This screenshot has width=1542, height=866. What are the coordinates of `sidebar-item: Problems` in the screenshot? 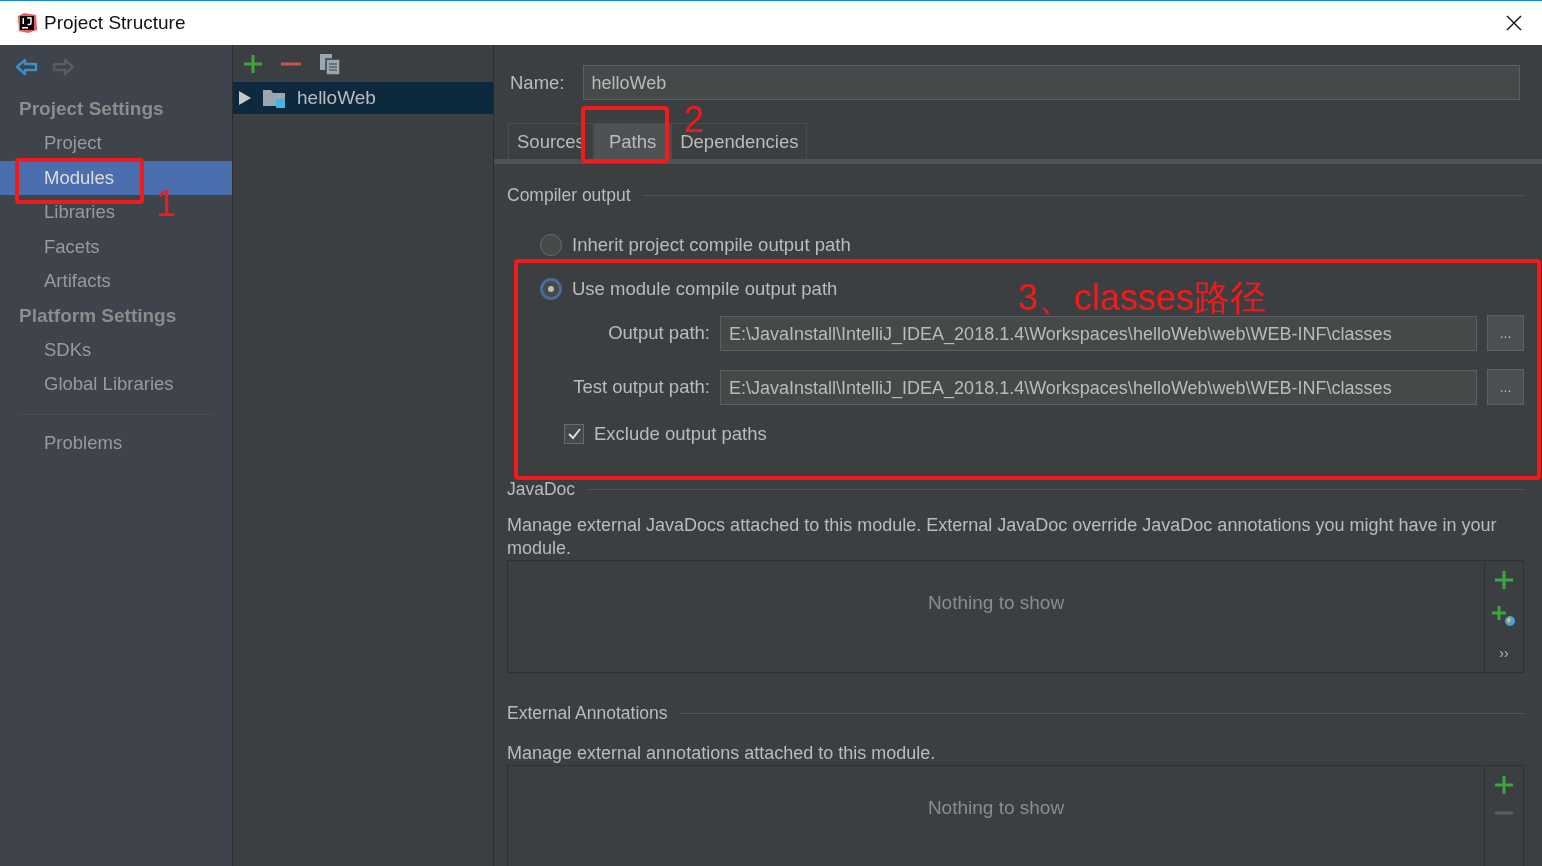 It's located at (65, 442).